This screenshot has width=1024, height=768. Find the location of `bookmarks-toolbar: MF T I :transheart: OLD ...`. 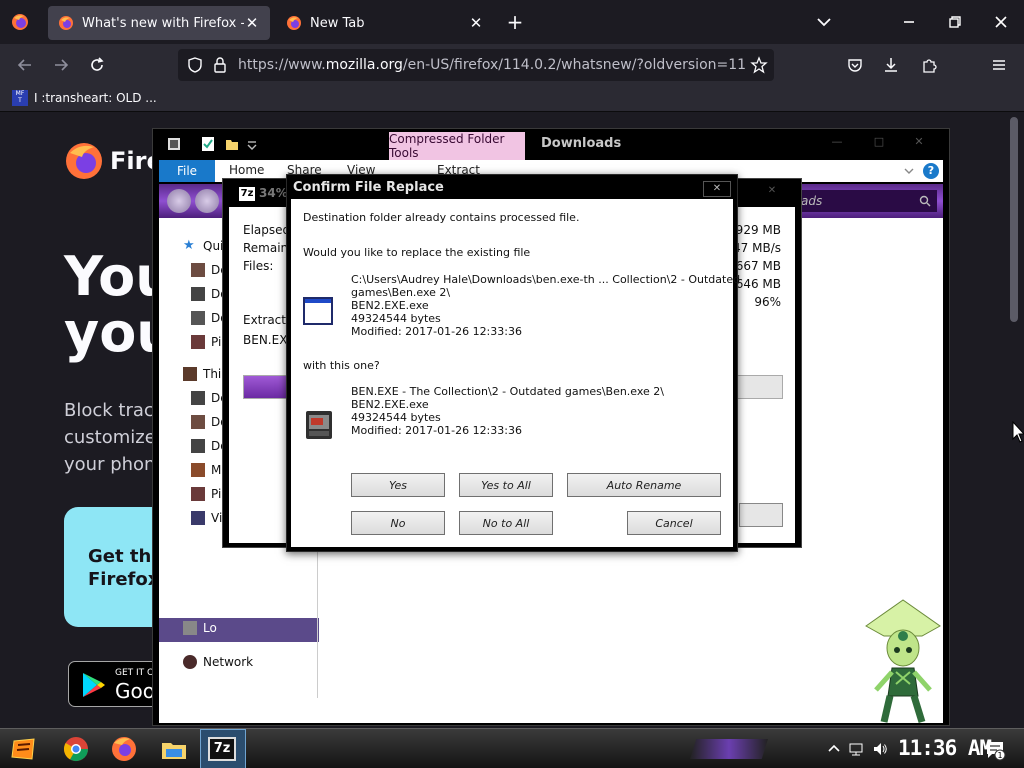

bookmarks-toolbar: MF T I :transheart: OLD ... is located at coordinates (512, 99).